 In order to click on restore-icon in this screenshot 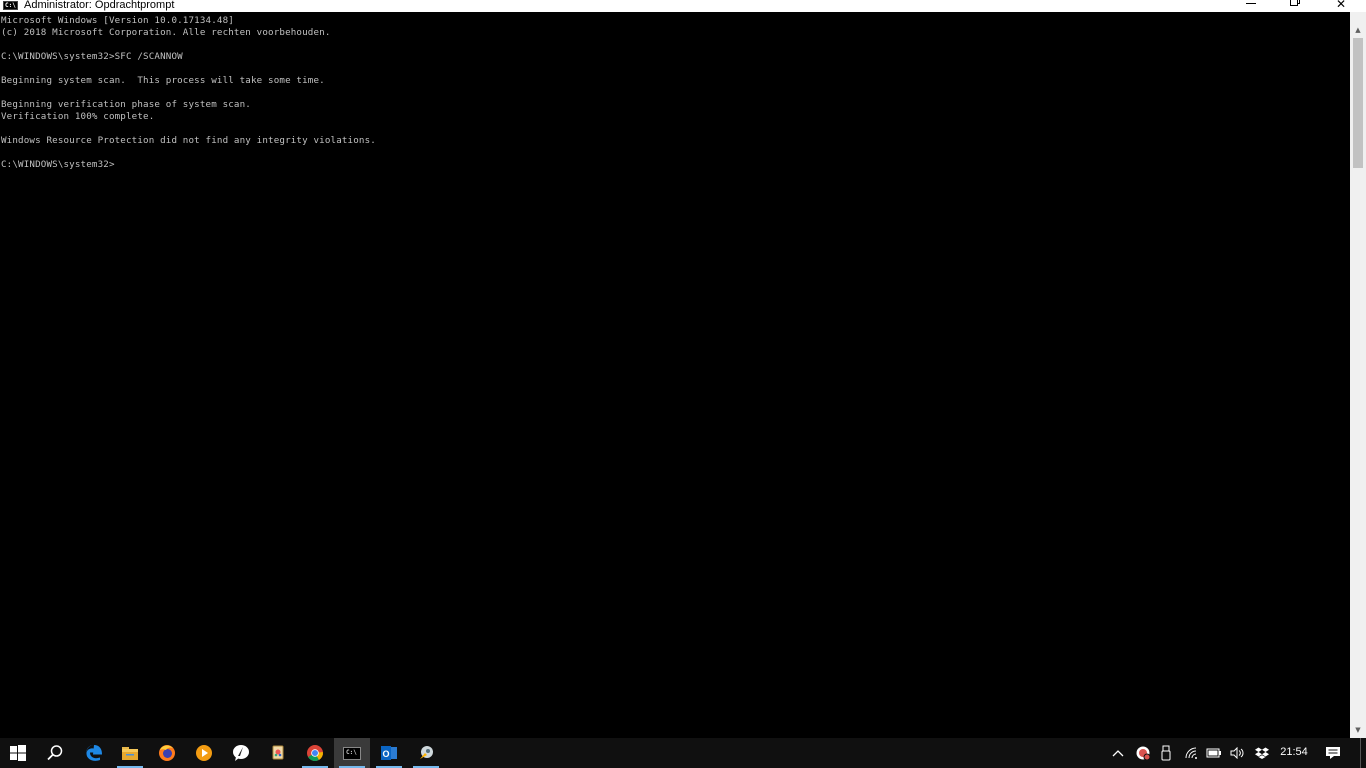, I will do `click(1294, 3)`.